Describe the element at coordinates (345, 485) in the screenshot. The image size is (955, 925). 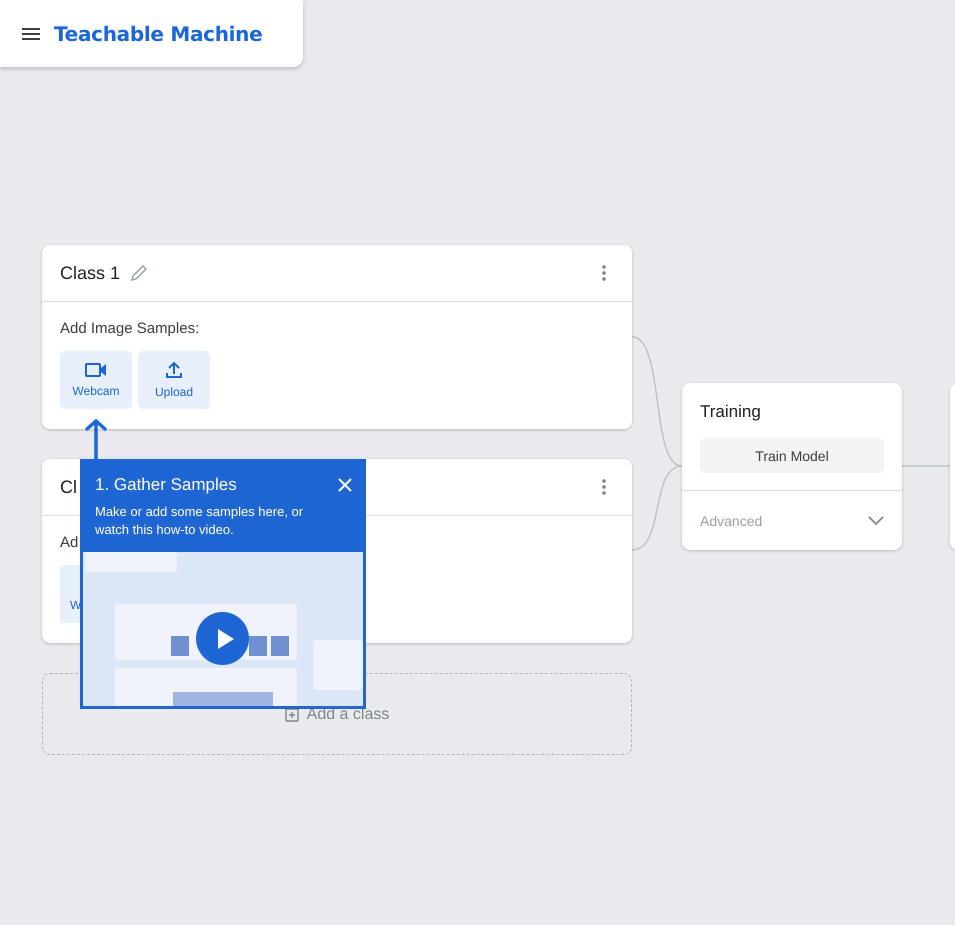
I see `close-icon` at that location.